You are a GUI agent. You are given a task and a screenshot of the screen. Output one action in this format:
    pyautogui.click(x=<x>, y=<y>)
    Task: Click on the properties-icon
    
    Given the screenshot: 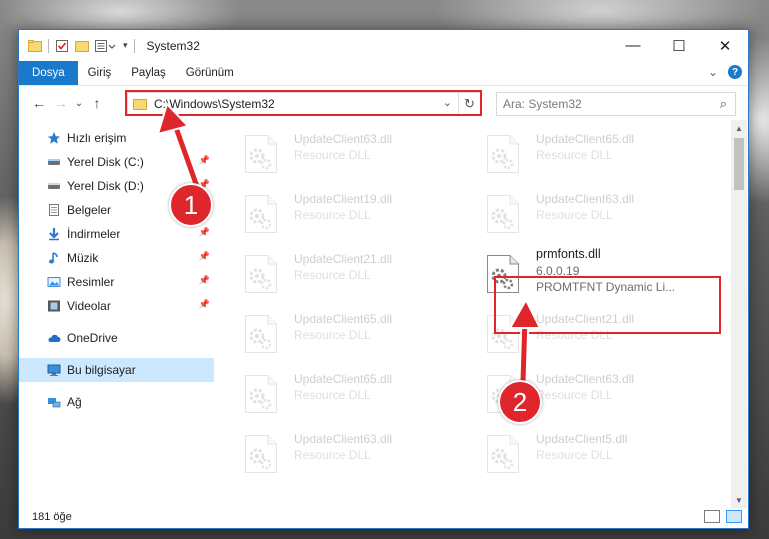 What is the action you would take?
    pyautogui.click(x=62, y=46)
    